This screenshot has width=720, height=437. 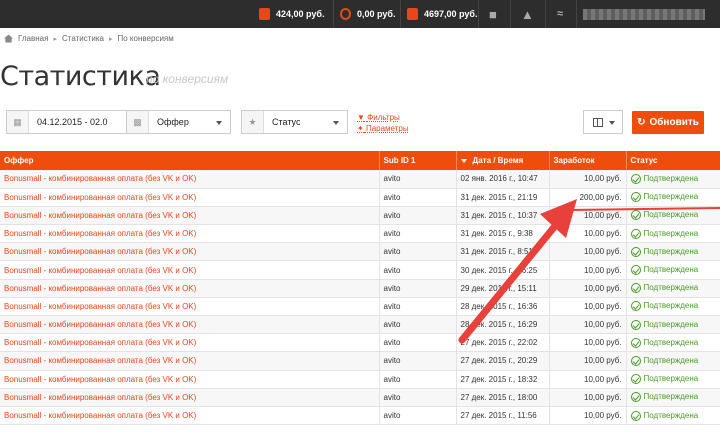 What do you see at coordinates (178, 122) in the screenshot?
I see `offer-select: ▩ Оффер` at bounding box center [178, 122].